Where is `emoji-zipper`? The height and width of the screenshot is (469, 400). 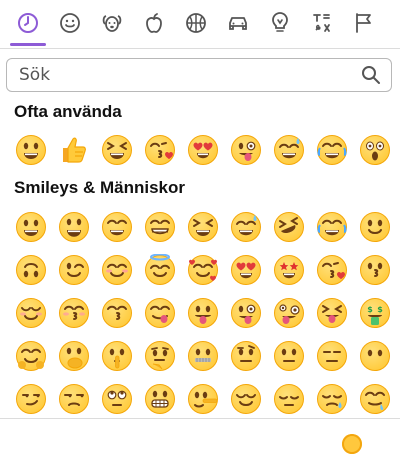
emoji-zipper is located at coordinates (202, 355).